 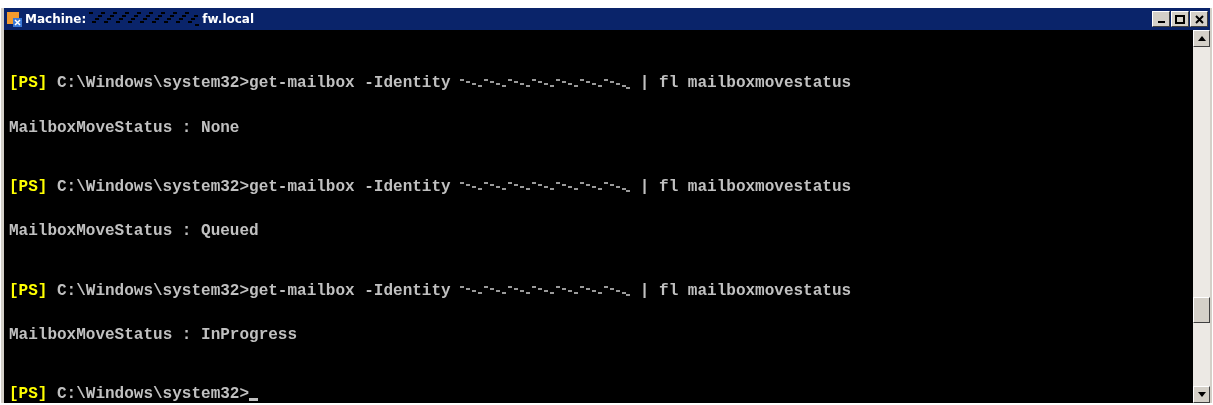 I want to click on maximize-button, so click(x=1180, y=19).